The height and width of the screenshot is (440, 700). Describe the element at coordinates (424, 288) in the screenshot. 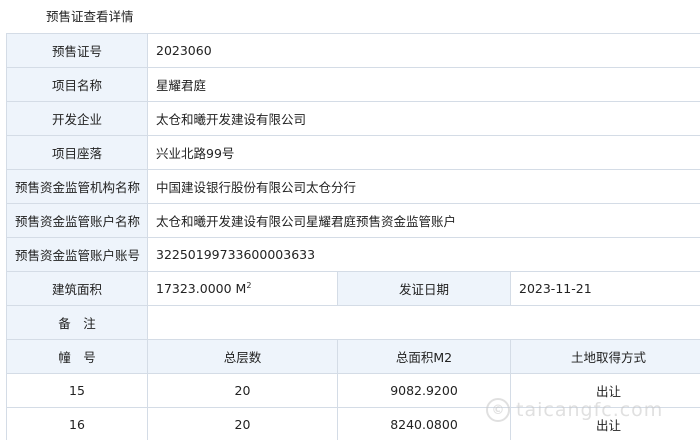

I see `issue-date-label: 发证日期` at that location.